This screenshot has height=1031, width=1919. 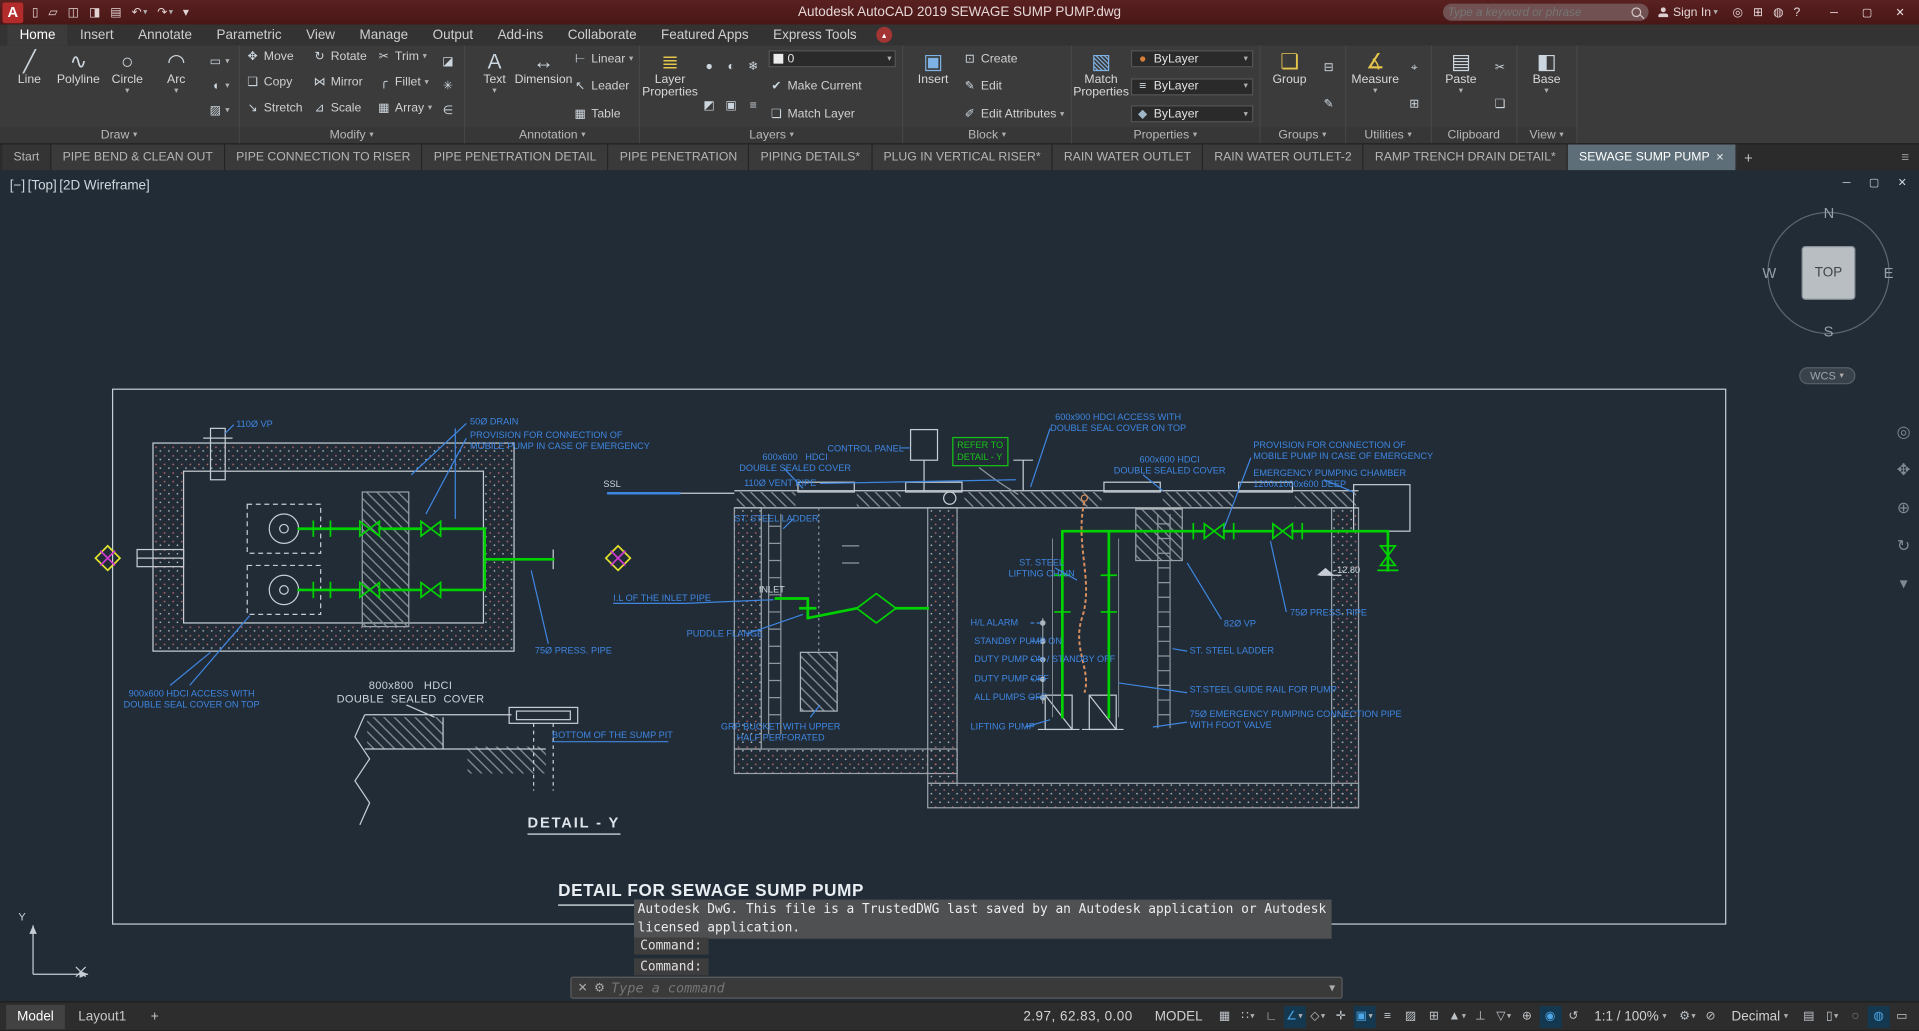 I want to click on orbit-icon: ↻, so click(x=1903, y=546).